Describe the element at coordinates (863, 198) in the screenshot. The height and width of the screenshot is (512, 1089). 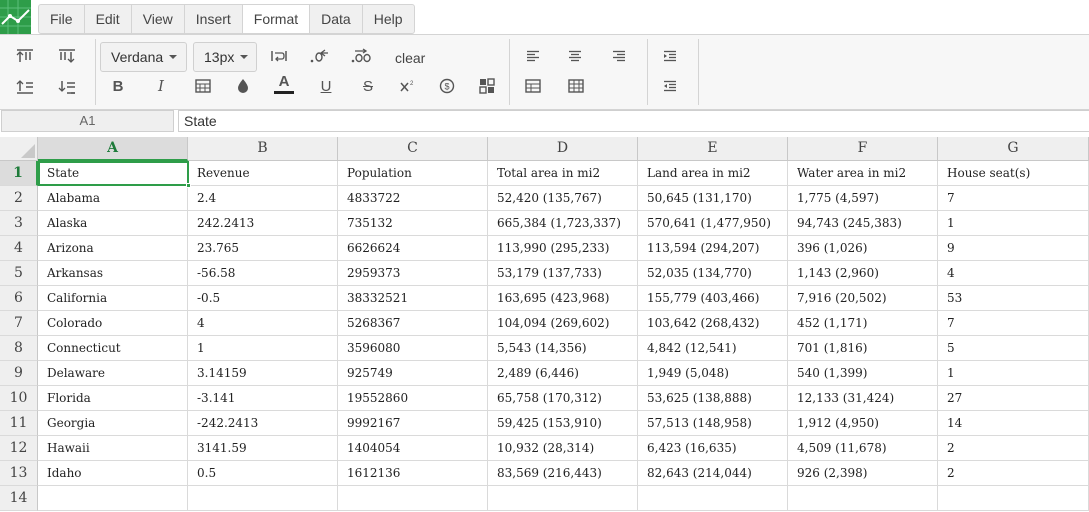
I see `cell-f2: 1,775 (4,597)` at that location.